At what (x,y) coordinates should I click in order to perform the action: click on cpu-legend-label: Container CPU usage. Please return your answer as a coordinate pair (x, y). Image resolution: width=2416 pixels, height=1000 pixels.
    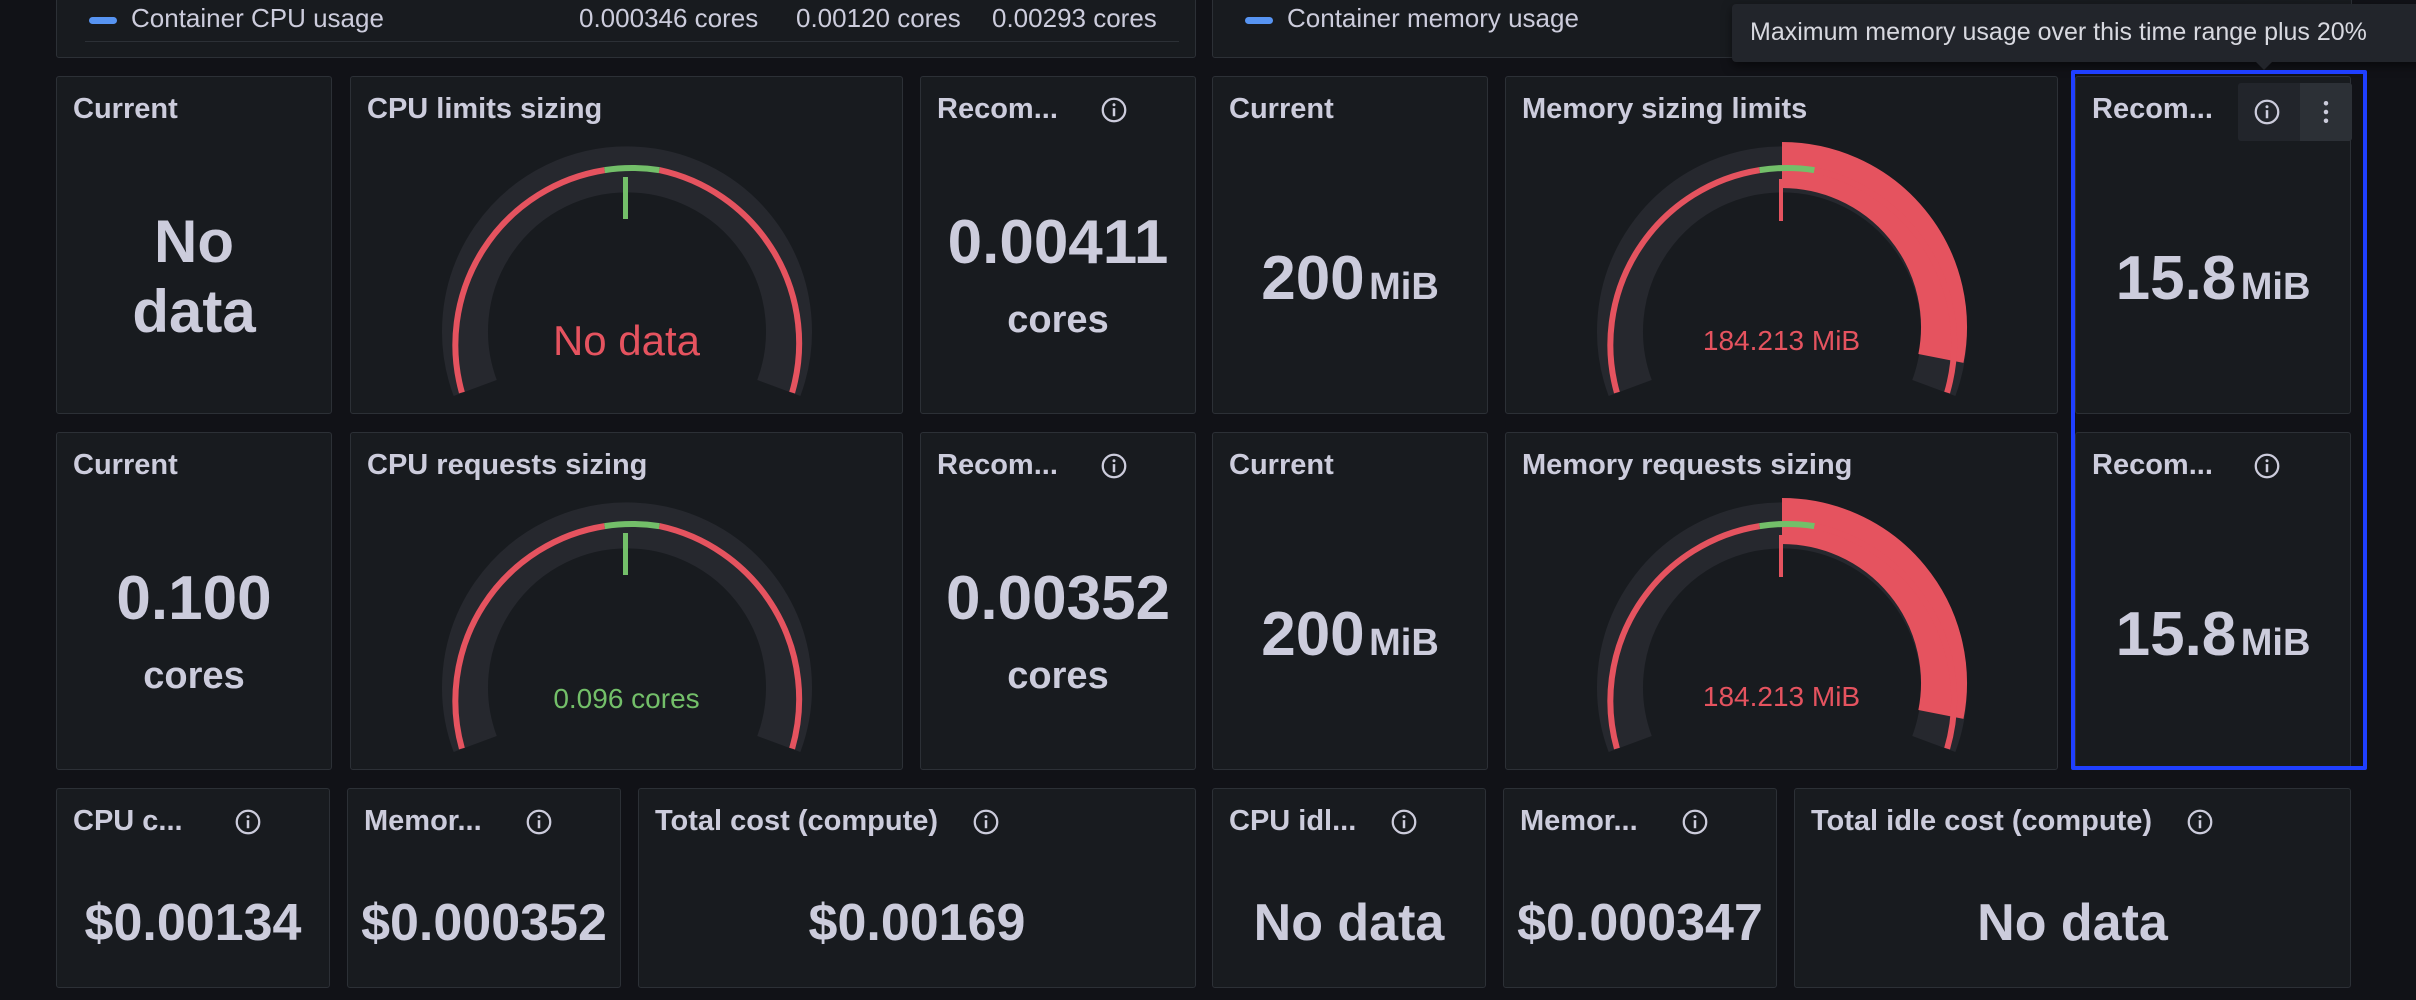
    Looking at the image, I should click on (257, 18).